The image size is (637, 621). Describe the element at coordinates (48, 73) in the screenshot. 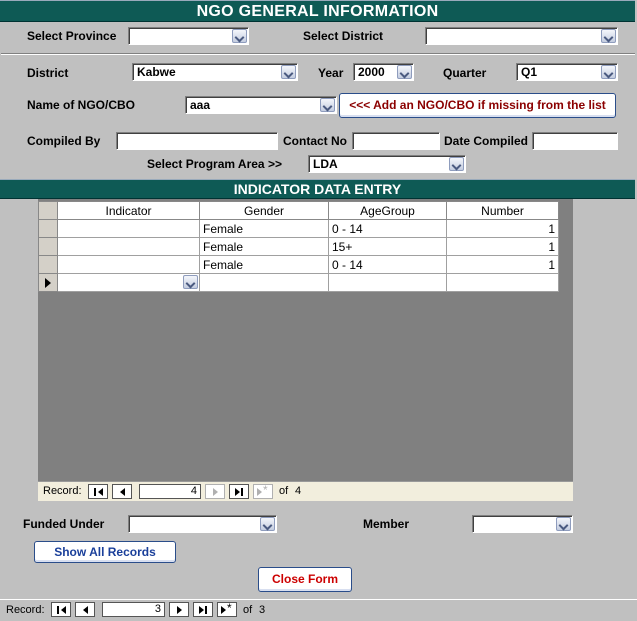

I see `district-label: District` at that location.